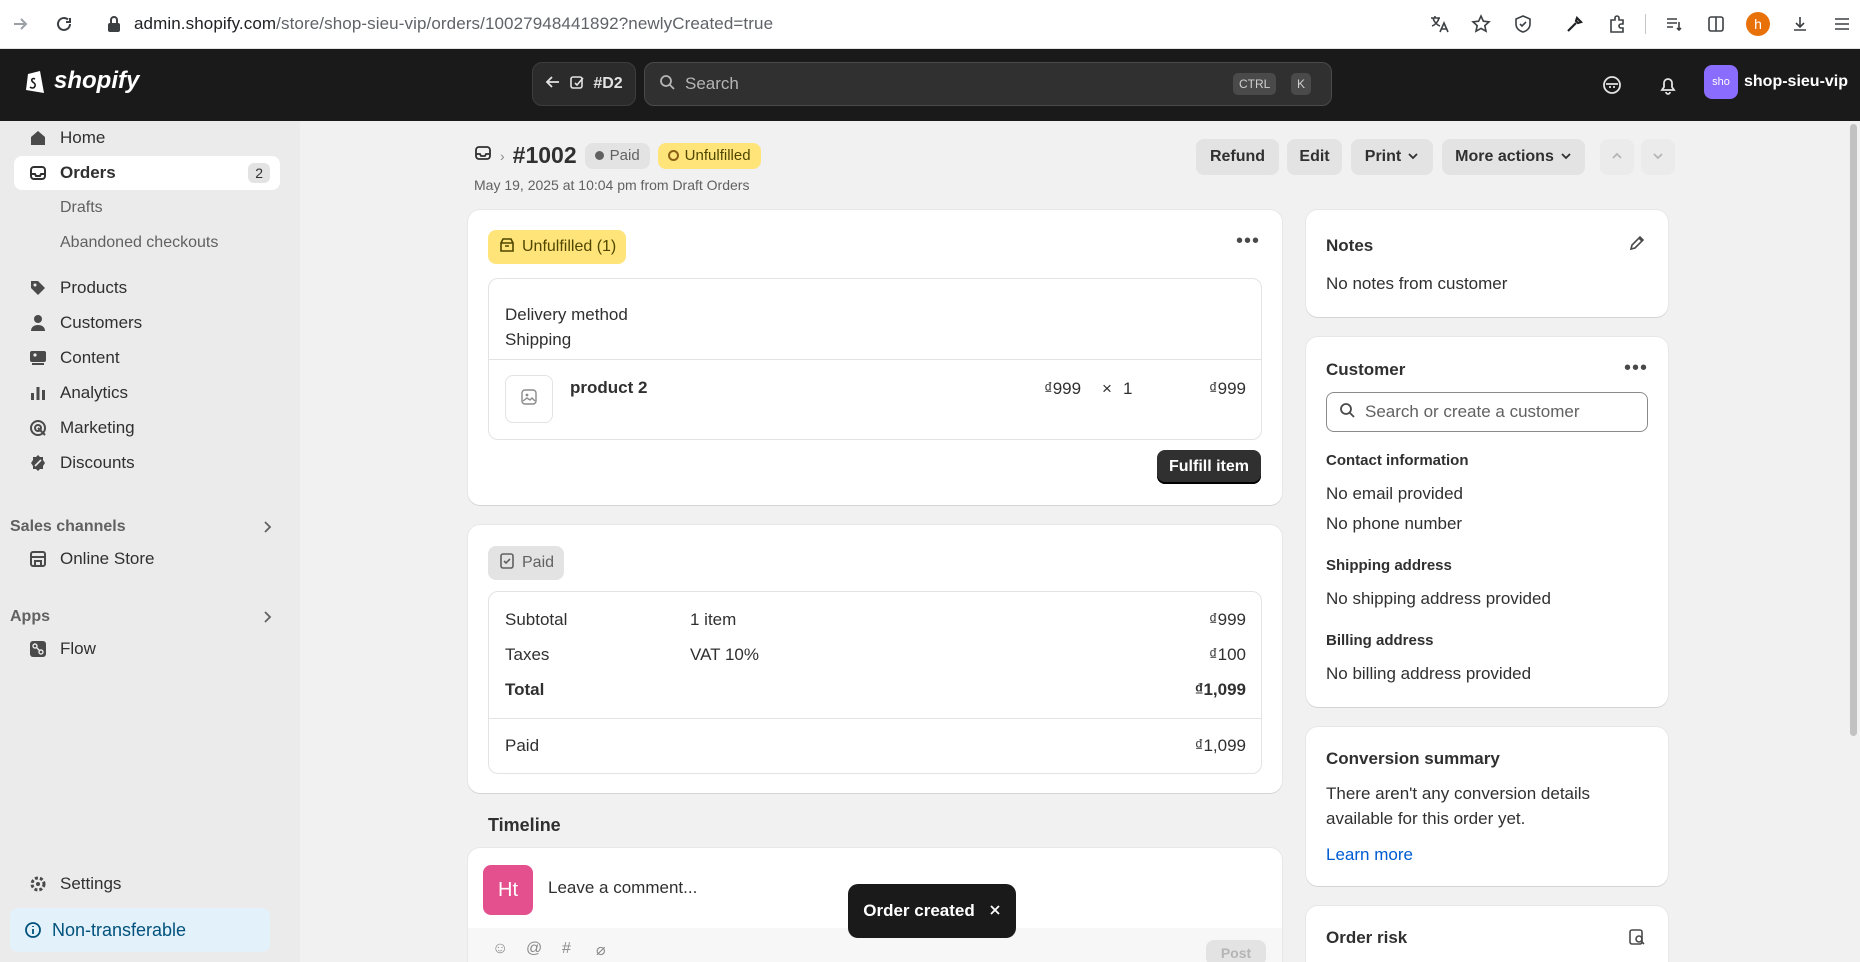 Image resolution: width=1860 pixels, height=962 pixels. What do you see at coordinates (147, 463) in the screenshot?
I see `sidebar-item-discounts: Discounts` at bounding box center [147, 463].